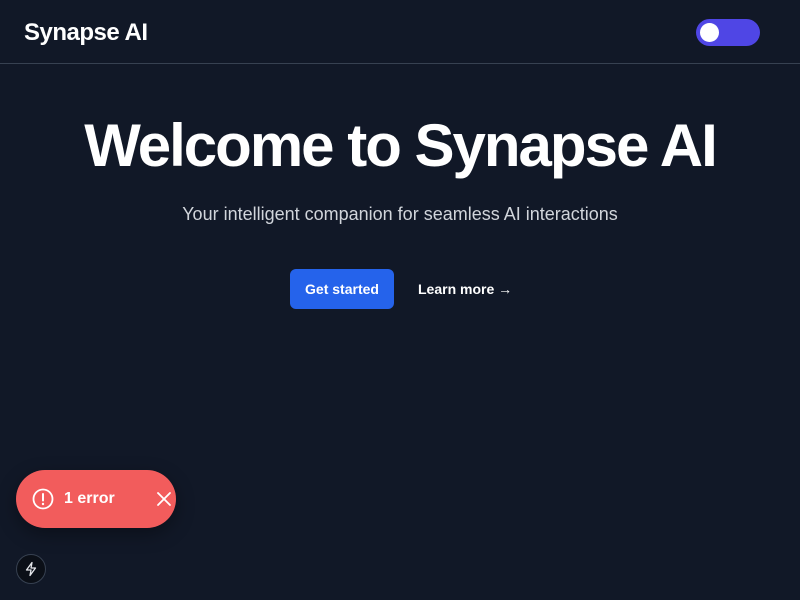 The image size is (800, 600). I want to click on lightning-bolt-icon, so click(31, 569).